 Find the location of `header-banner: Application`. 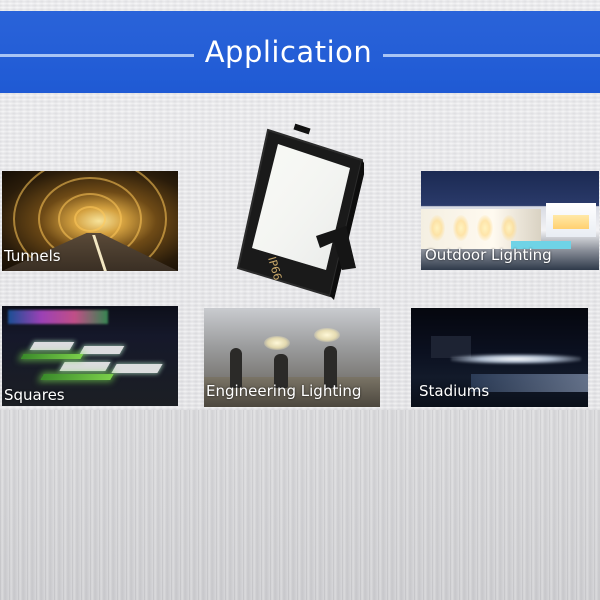

header-banner: Application is located at coordinates (300, 52).